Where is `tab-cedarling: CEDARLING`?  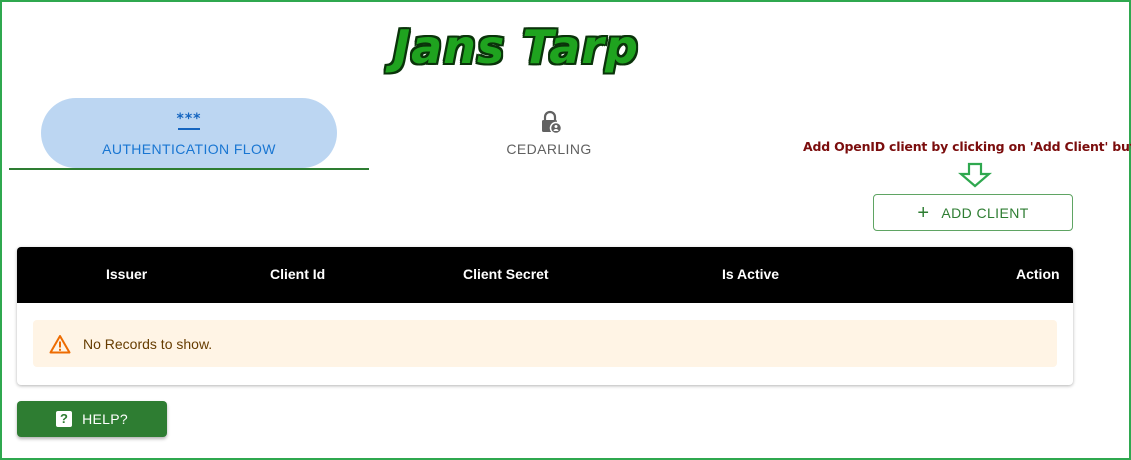
tab-cedarling: CEDARLING is located at coordinates (549, 134).